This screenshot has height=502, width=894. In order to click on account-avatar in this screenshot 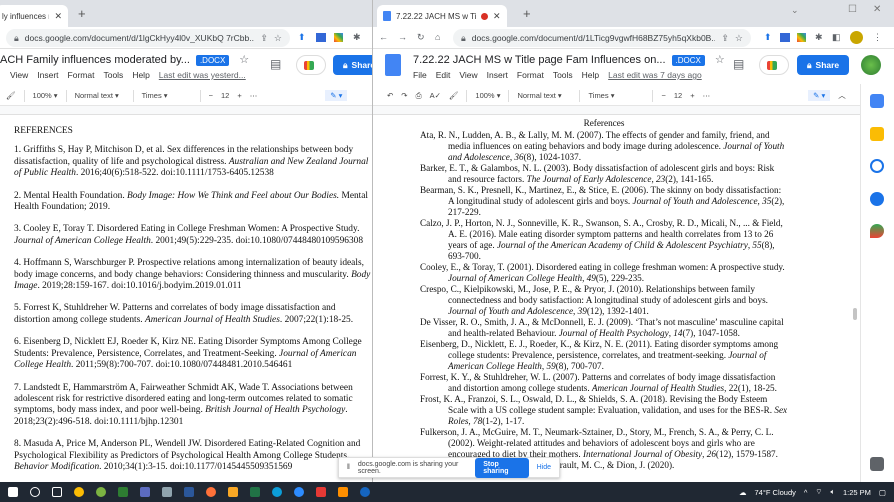, I will do `click(871, 65)`.